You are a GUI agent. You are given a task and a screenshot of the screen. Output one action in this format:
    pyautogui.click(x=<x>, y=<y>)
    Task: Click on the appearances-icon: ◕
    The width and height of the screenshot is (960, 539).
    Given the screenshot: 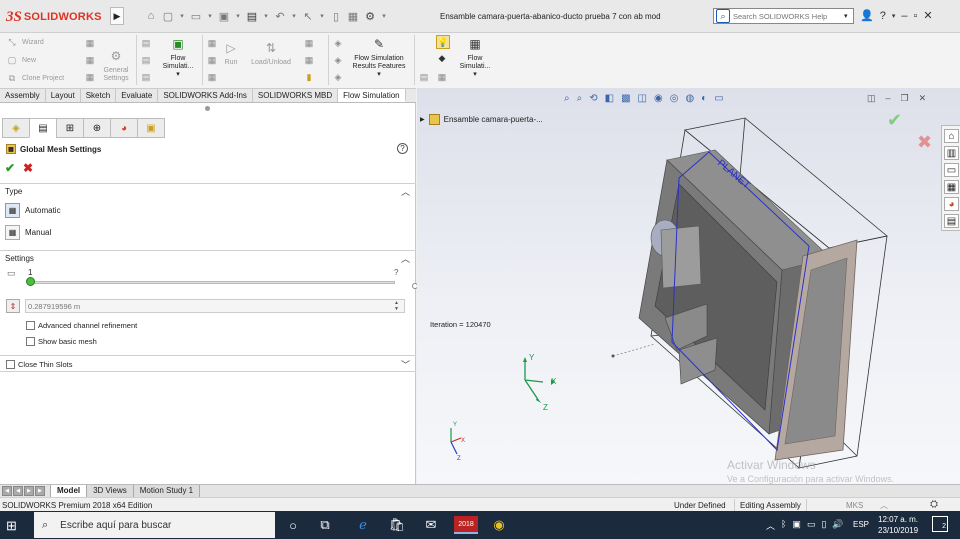 What is the action you would take?
    pyautogui.click(x=951, y=204)
    